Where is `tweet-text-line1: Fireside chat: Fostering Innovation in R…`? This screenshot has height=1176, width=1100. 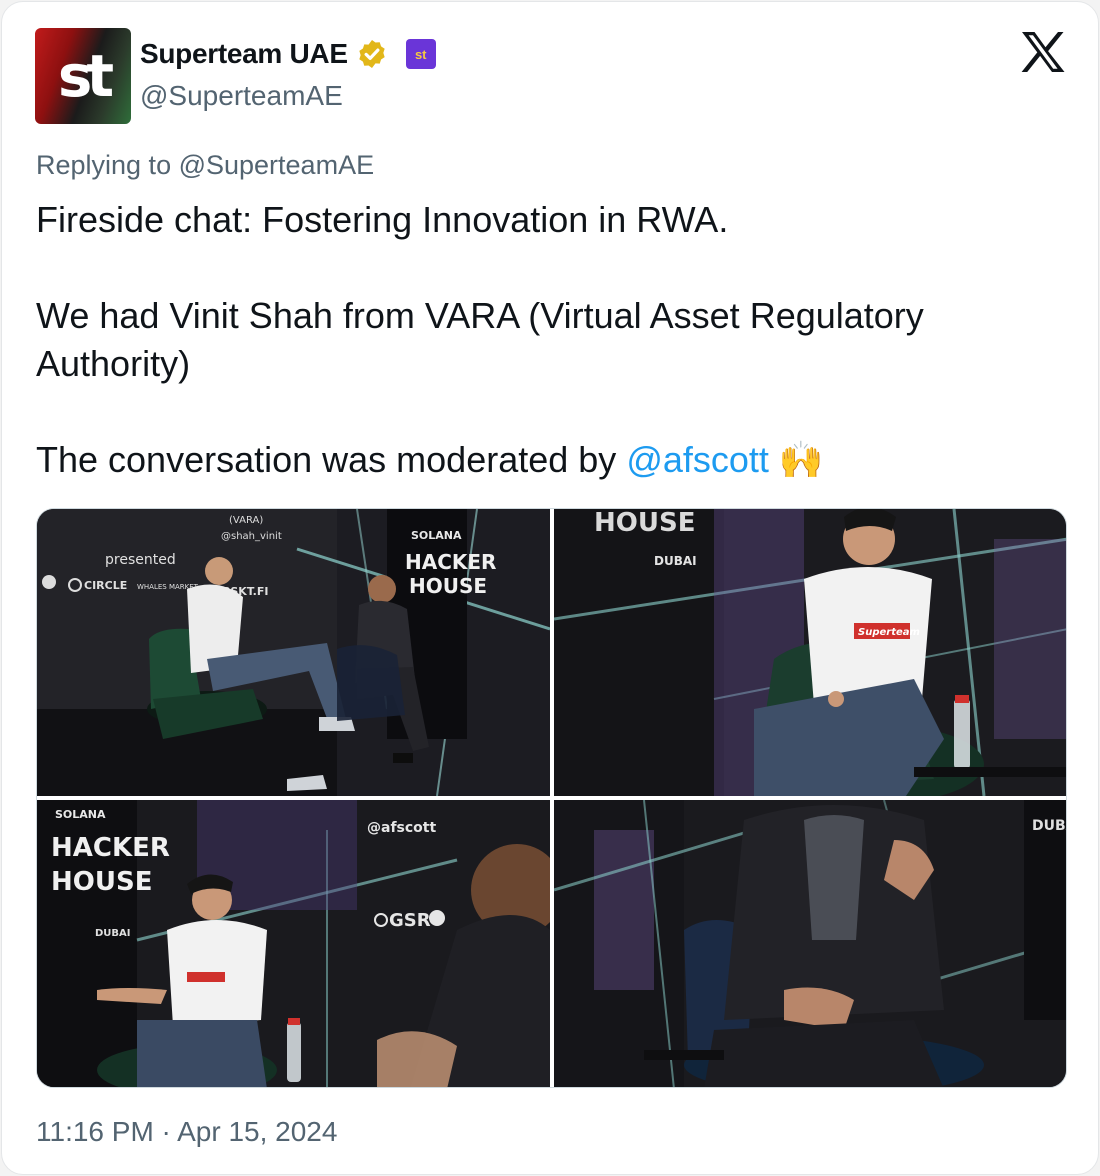
tweet-text-line1: Fireside chat: Fostering Innovation in R… is located at coordinates (382, 219).